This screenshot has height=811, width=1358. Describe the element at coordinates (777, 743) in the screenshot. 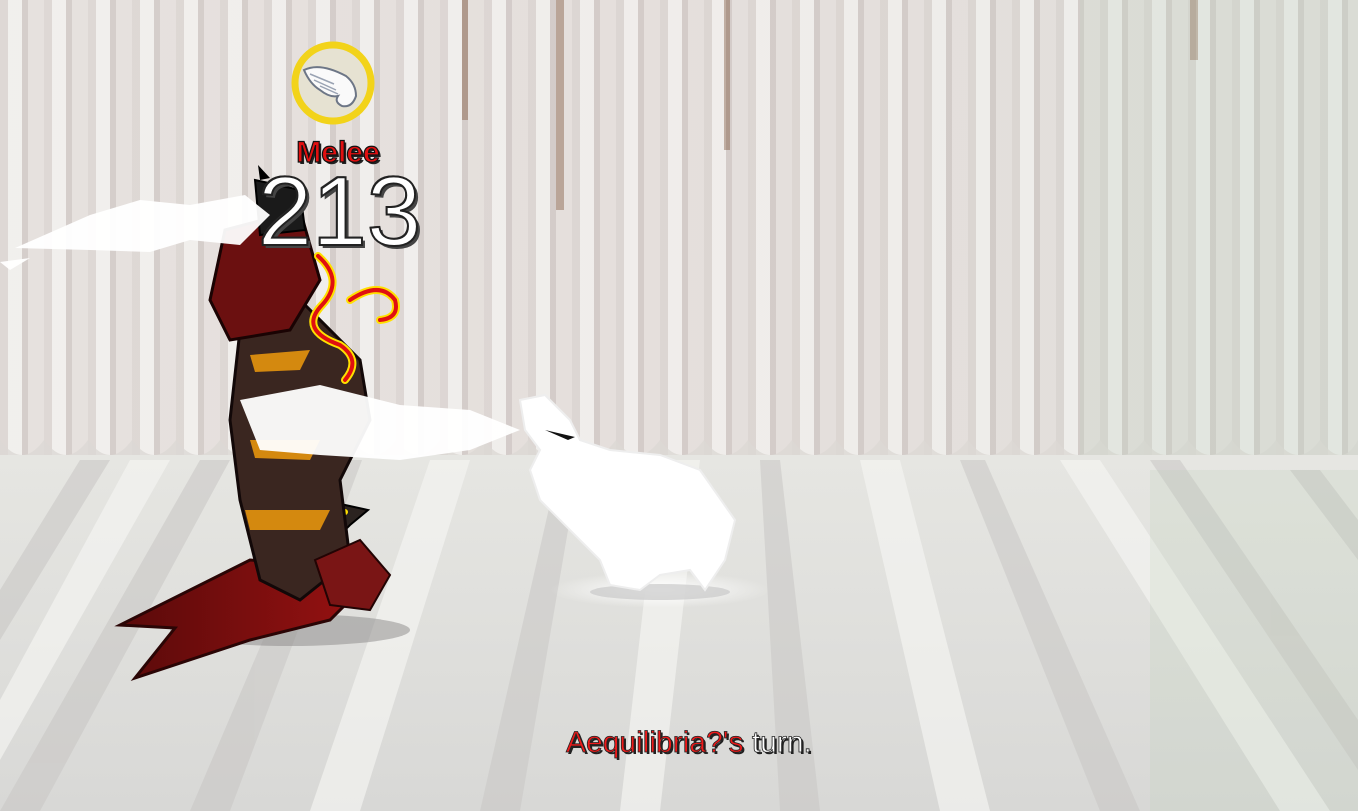

I see `turn-suffix: turn.` at that location.